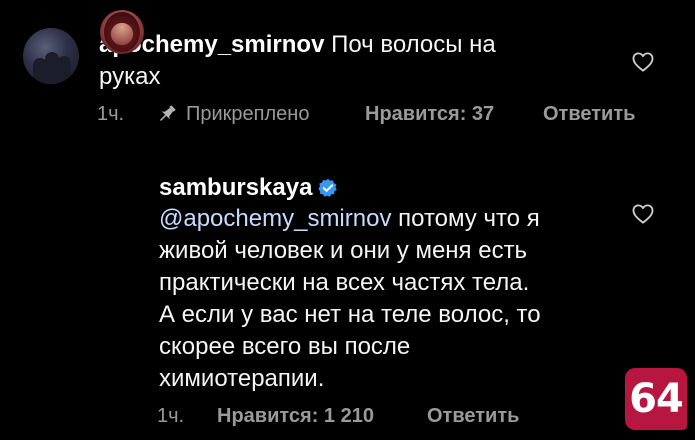  What do you see at coordinates (275, 218) in the screenshot?
I see `mention-link: @apochemy_smirnov` at bounding box center [275, 218].